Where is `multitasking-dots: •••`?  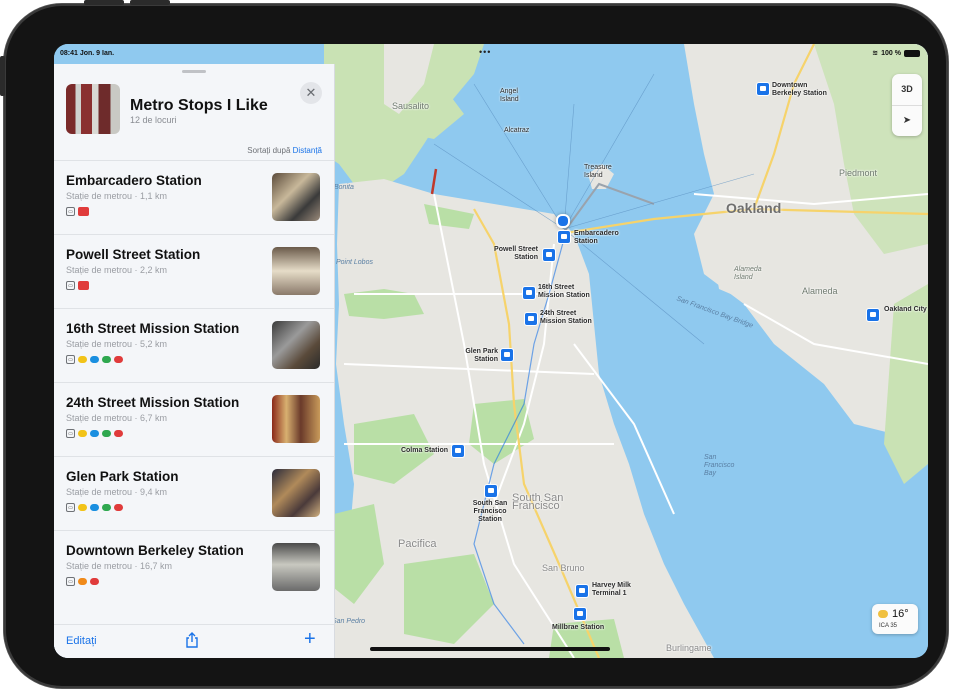 multitasking-dots: ••• is located at coordinates (485, 52).